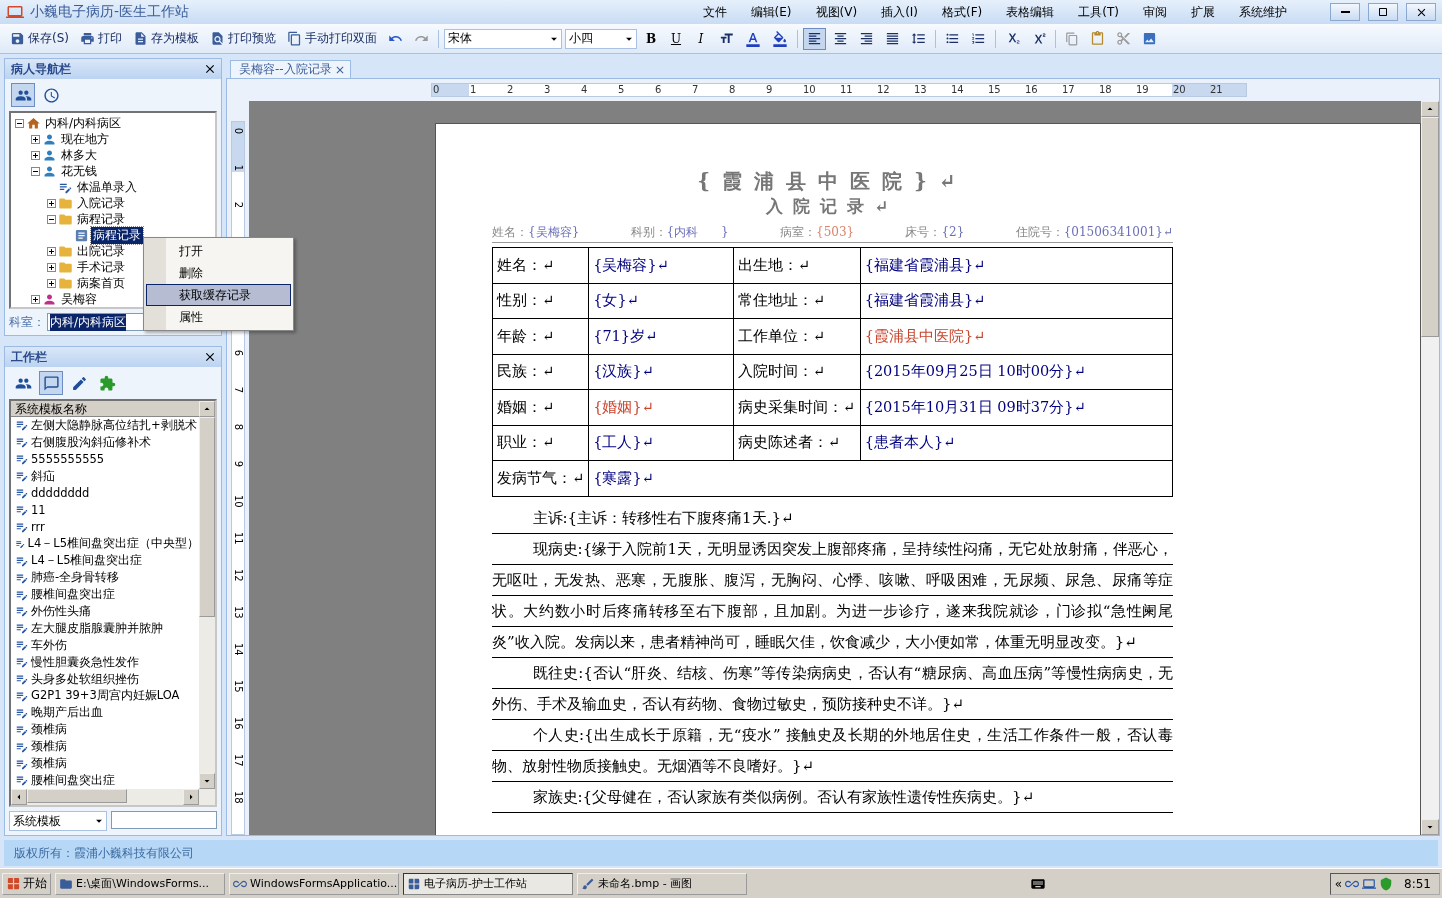 The width and height of the screenshot is (1442, 898). What do you see at coordinates (243, 38) in the screenshot?
I see `toolbar-button: 打印预览` at bounding box center [243, 38].